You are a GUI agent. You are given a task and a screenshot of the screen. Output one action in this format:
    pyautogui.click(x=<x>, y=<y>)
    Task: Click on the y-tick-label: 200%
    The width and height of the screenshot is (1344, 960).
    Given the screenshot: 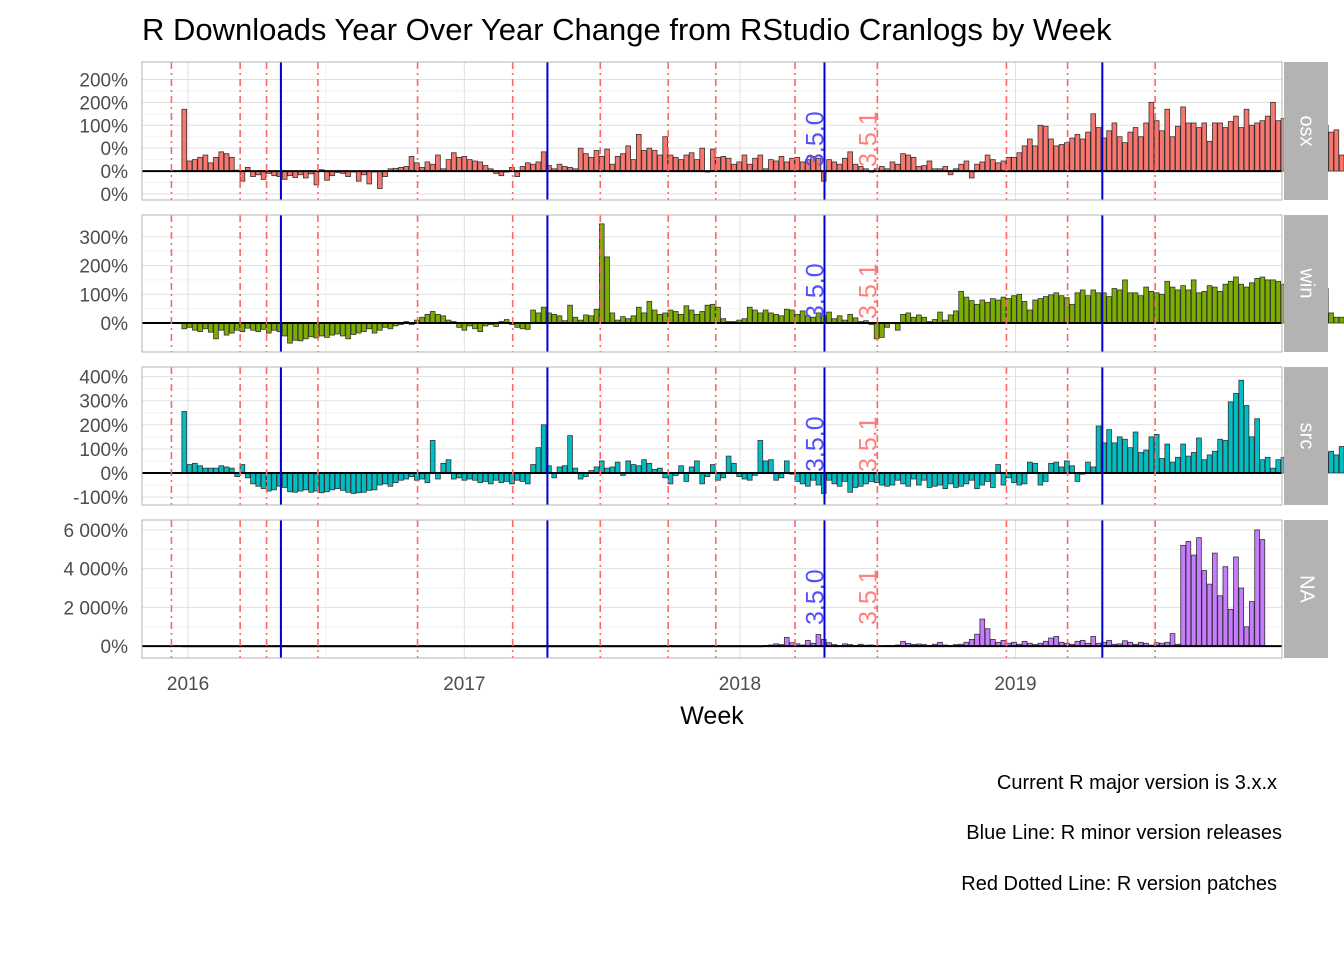 What is the action you would take?
    pyautogui.click(x=103, y=426)
    